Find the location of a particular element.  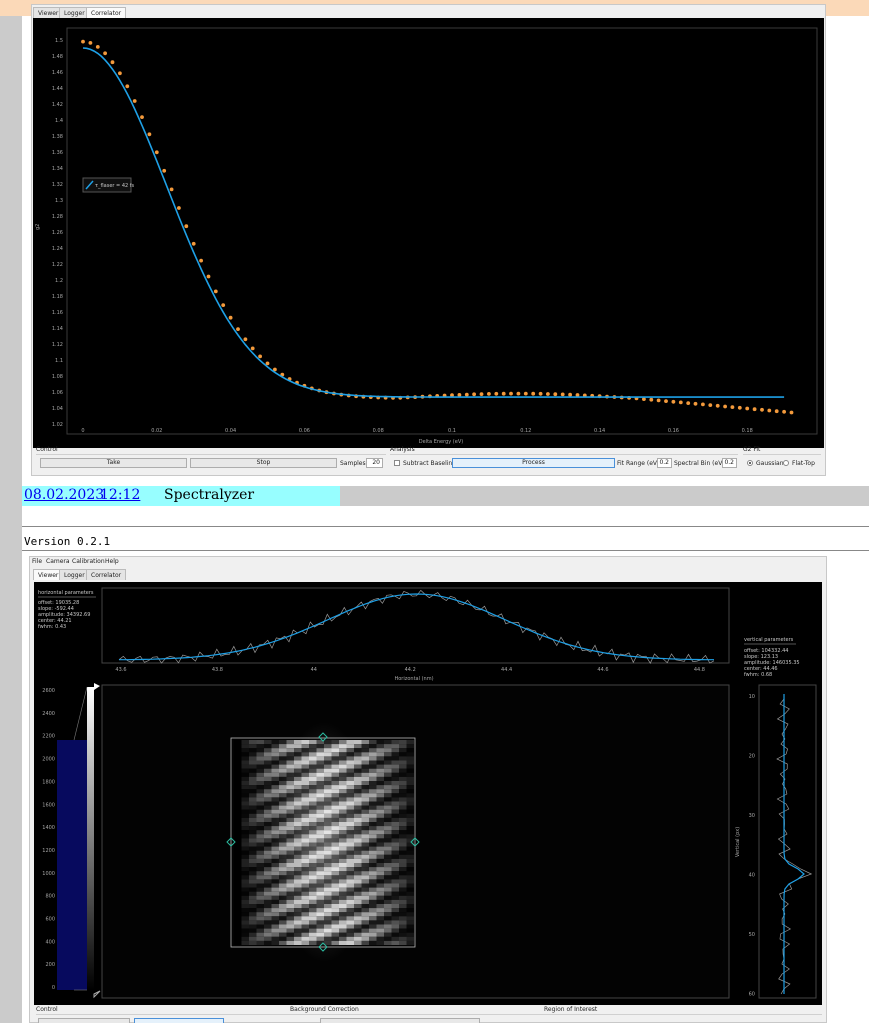

menu-file: File is located at coordinates (37, 562).